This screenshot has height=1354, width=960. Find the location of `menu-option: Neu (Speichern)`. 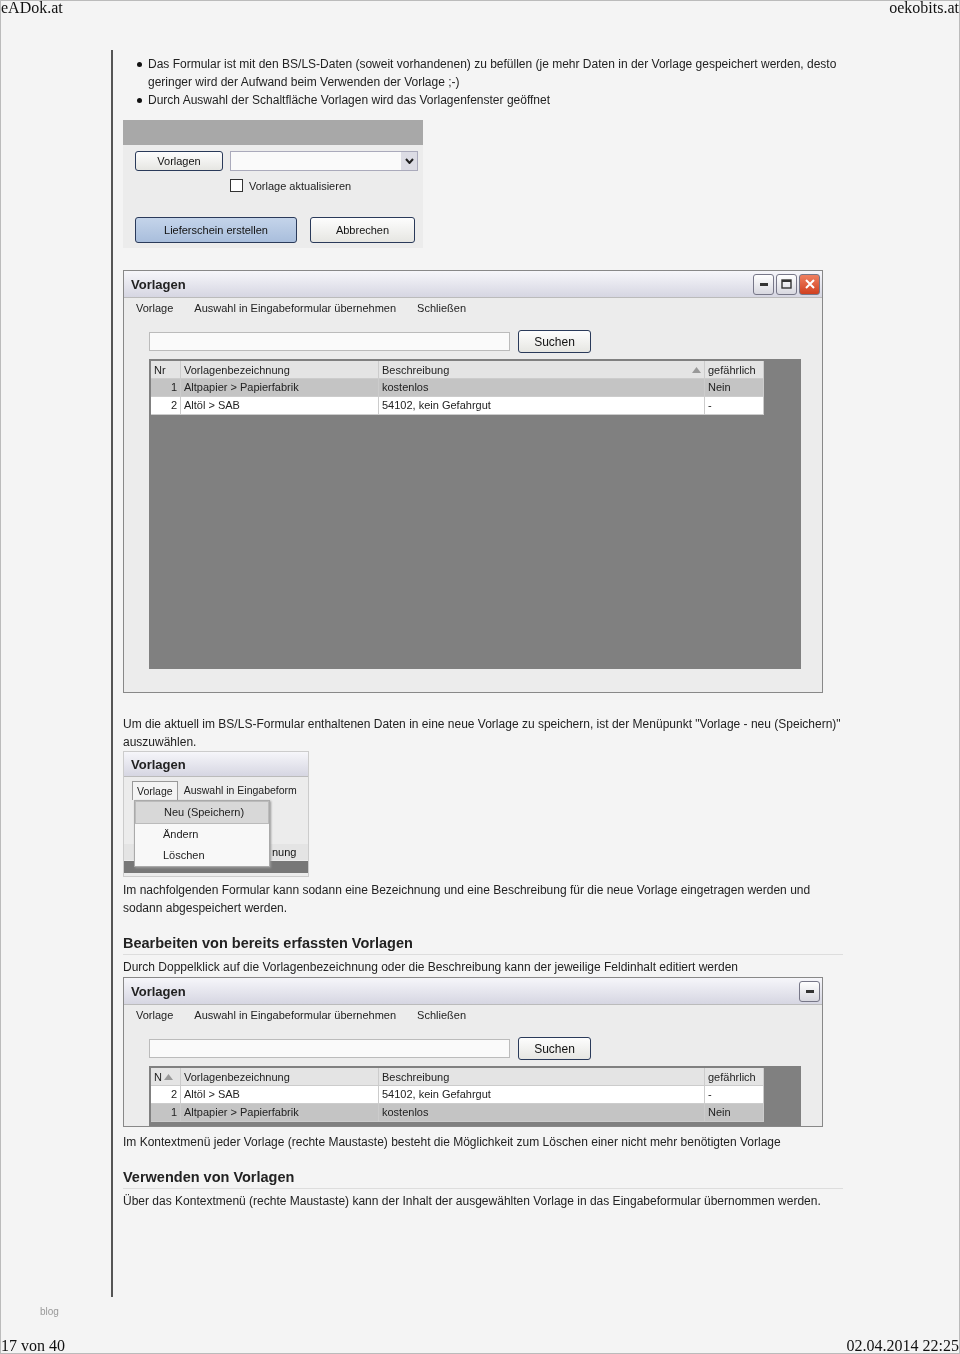

menu-option: Neu (Speichern) is located at coordinates (202, 812).